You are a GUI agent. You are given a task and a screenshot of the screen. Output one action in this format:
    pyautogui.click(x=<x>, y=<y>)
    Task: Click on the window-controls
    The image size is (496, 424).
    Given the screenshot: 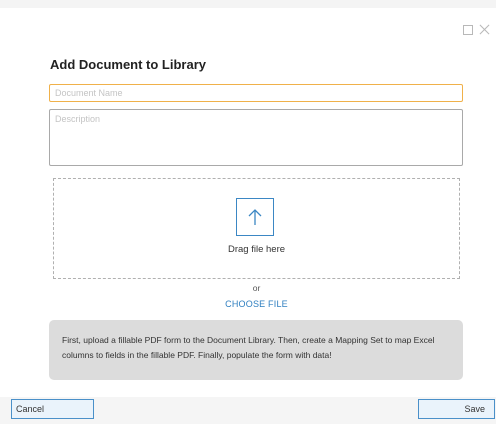 What is the action you would take?
    pyautogui.click(x=476, y=29)
    